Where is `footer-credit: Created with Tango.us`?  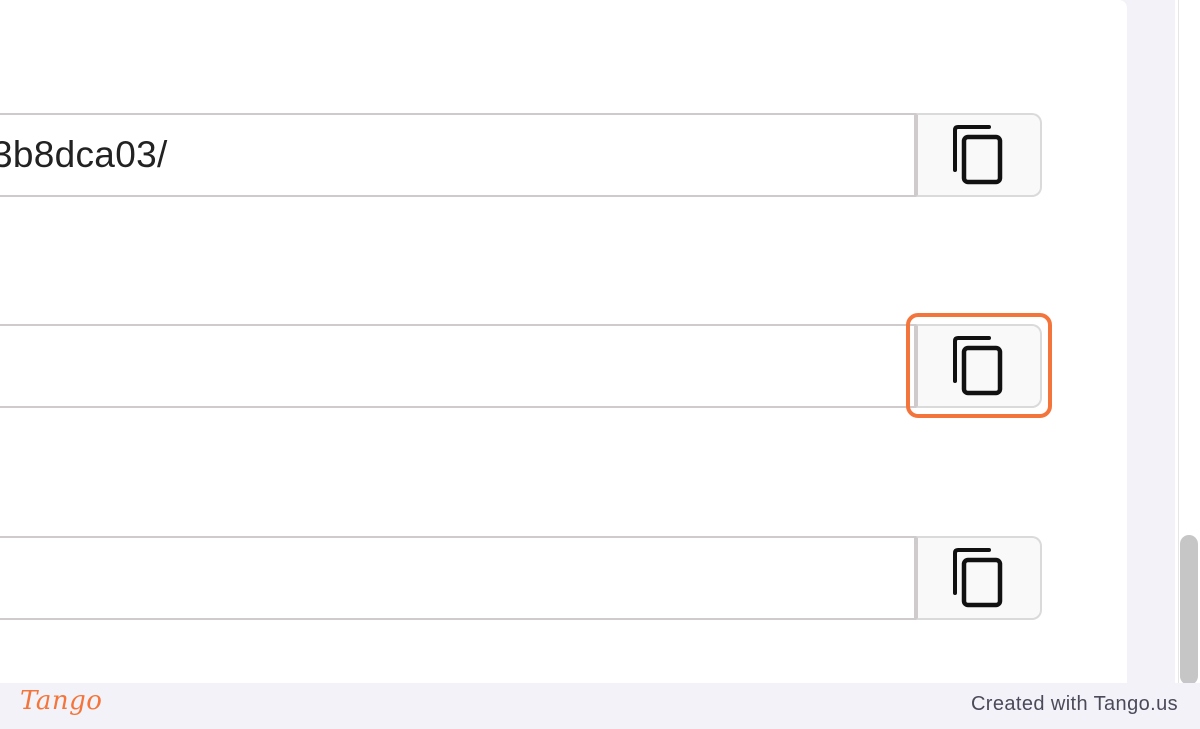 footer-credit: Created with Tango.us is located at coordinates (1074, 704).